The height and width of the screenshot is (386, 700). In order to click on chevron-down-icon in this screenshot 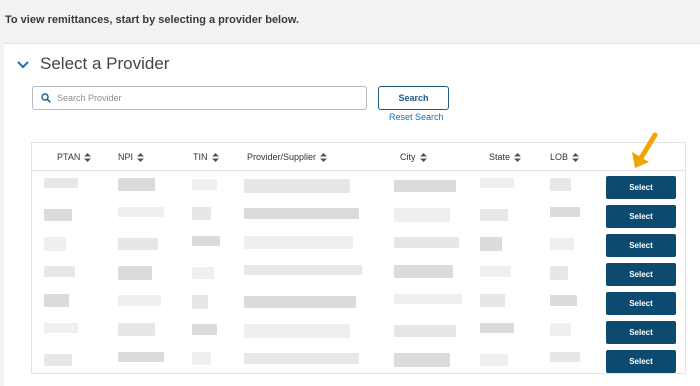, I will do `click(23, 65)`.